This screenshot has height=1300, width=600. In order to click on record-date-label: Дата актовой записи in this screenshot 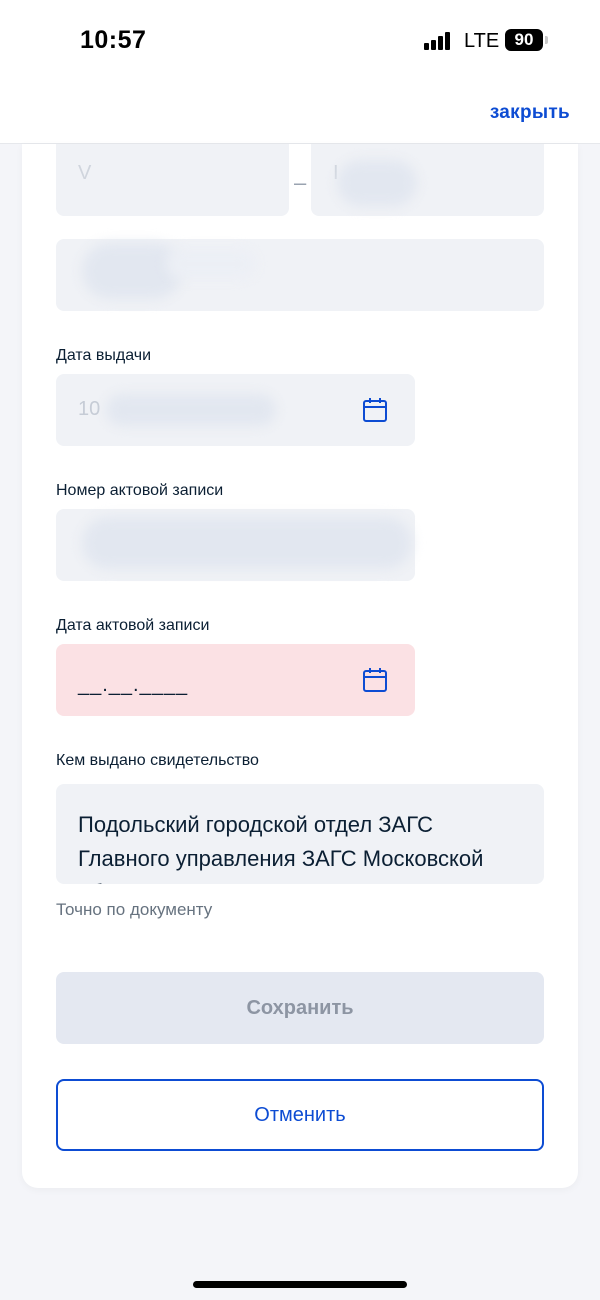, I will do `click(133, 625)`.